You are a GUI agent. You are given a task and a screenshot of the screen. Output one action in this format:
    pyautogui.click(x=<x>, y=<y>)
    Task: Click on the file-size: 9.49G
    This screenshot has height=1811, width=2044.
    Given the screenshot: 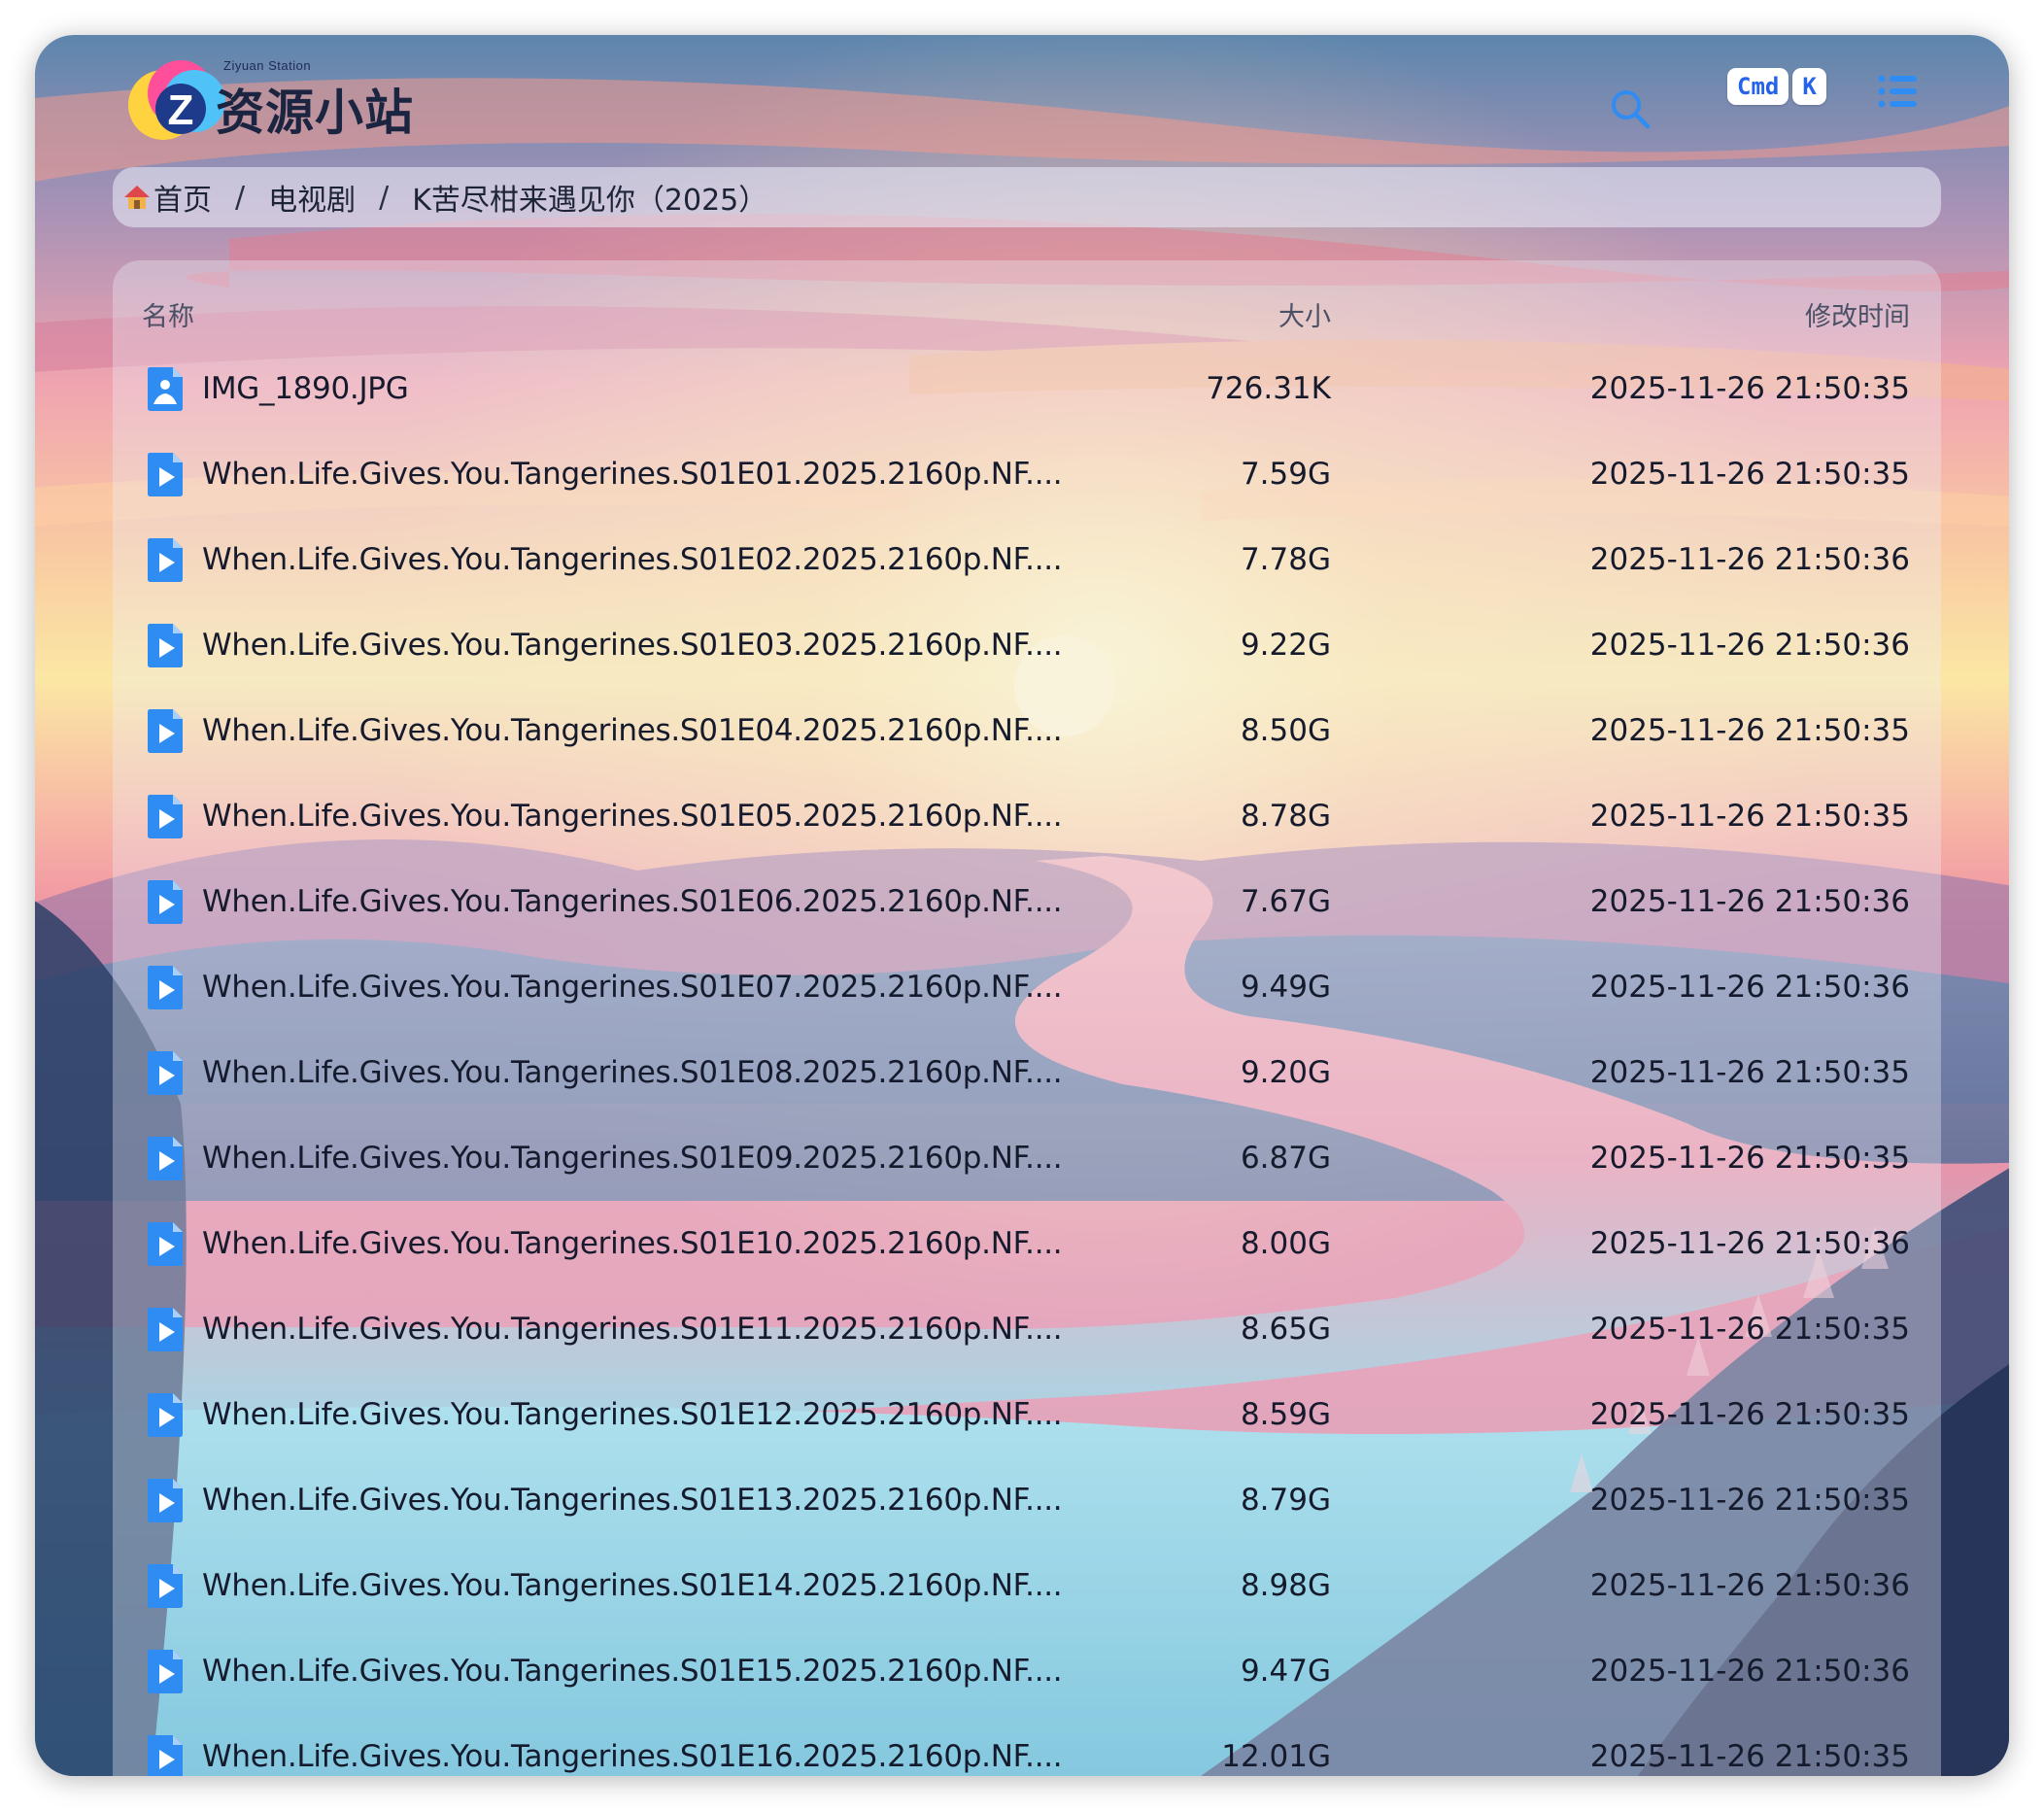 What is the action you would take?
    pyautogui.click(x=1285, y=987)
    